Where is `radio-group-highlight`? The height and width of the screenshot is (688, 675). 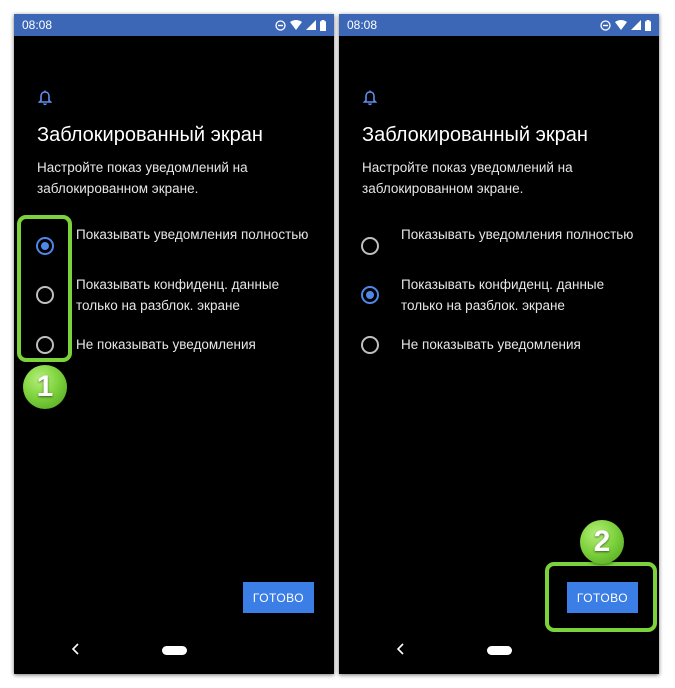
radio-group-highlight is located at coordinates (44, 288).